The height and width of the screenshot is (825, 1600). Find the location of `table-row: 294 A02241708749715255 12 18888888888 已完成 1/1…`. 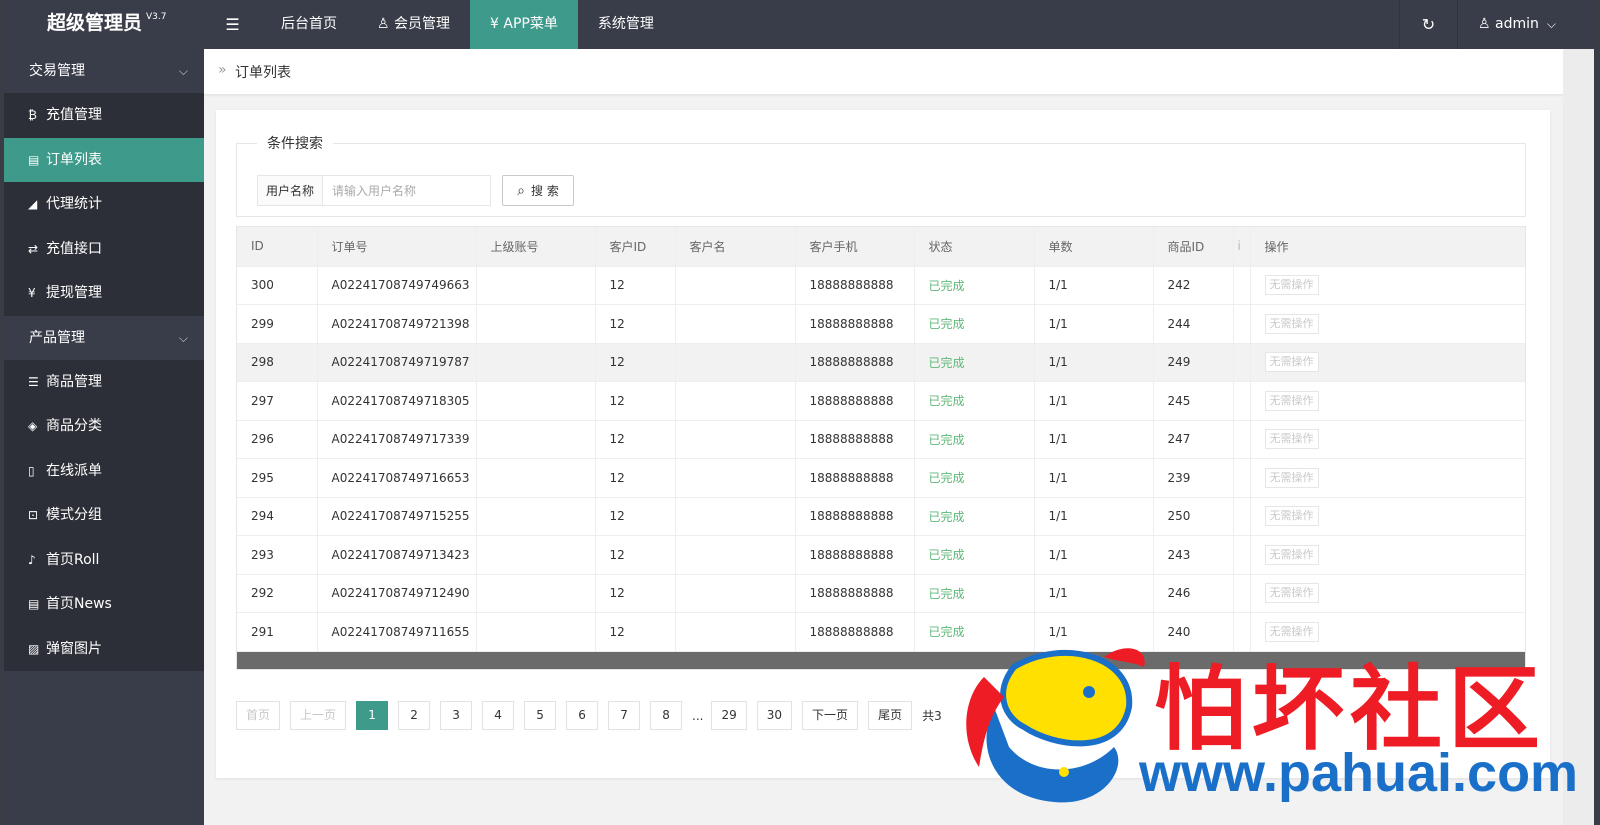

table-row: 294 A02241708749715255 12 18888888888 已完成 1/1… is located at coordinates (881, 516).